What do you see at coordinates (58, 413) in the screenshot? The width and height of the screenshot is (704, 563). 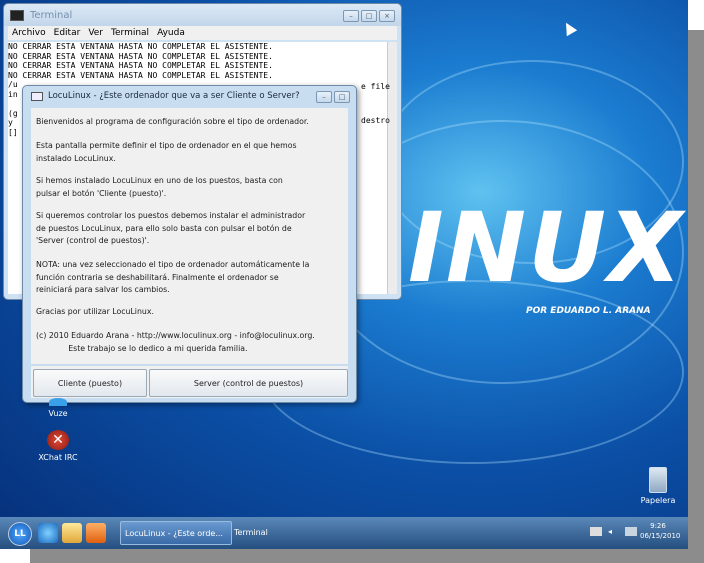 I see `desktop-icon-label: Vuze` at bounding box center [58, 413].